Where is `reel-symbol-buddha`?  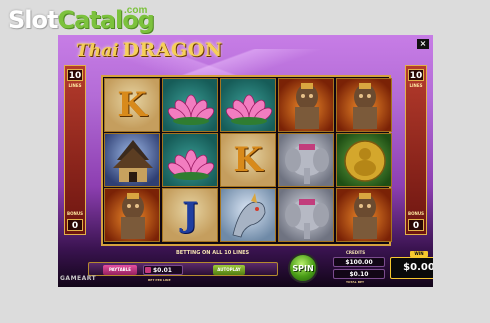 reel-symbol-buddha is located at coordinates (364, 160).